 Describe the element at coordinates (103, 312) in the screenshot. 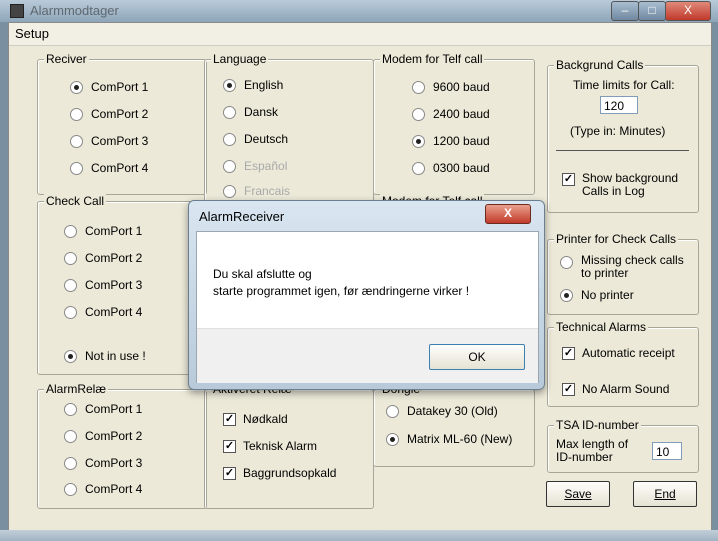

I see `checkcall-comport-4: ComPort 4` at that location.